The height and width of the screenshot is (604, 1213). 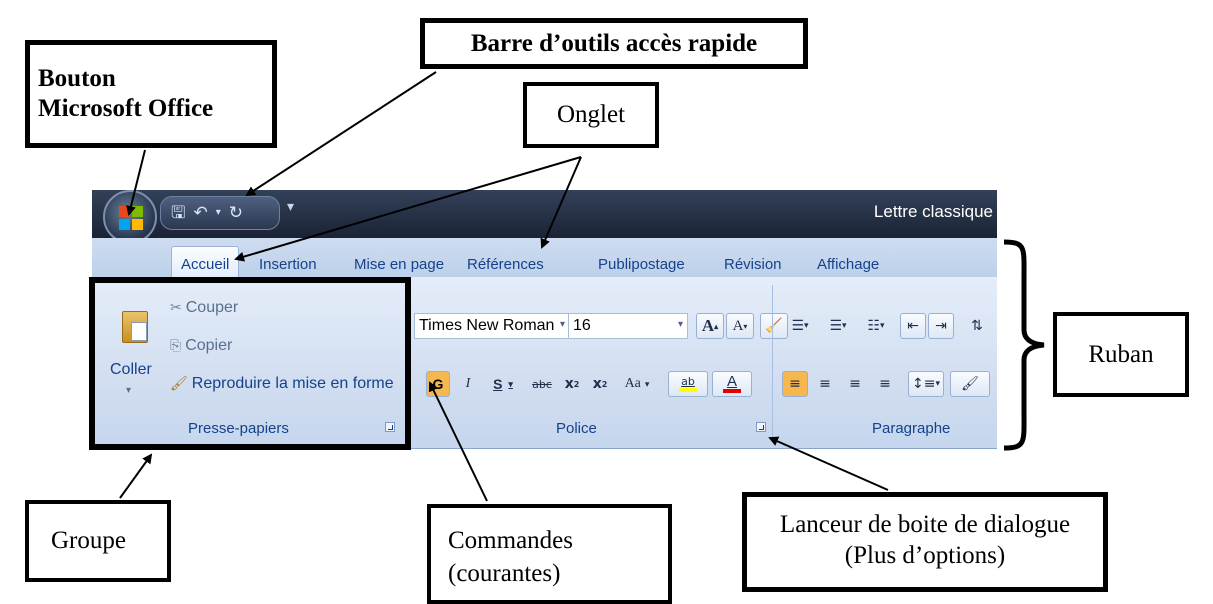 What do you see at coordinates (576, 428) in the screenshot?
I see `font-group-label: Police` at bounding box center [576, 428].